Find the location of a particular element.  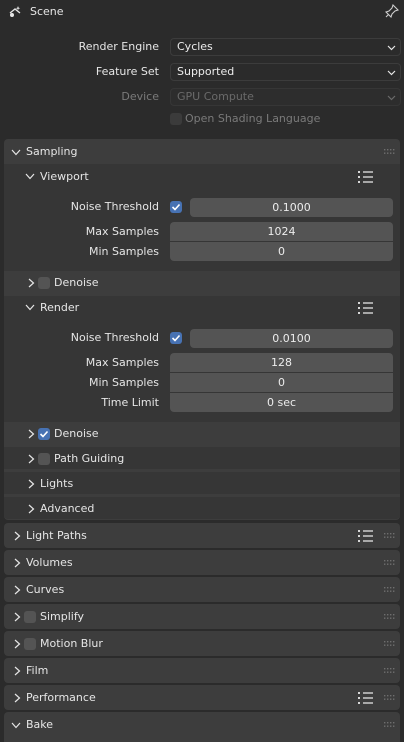

motion-blur-checkbox is located at coordinates (30, 644).